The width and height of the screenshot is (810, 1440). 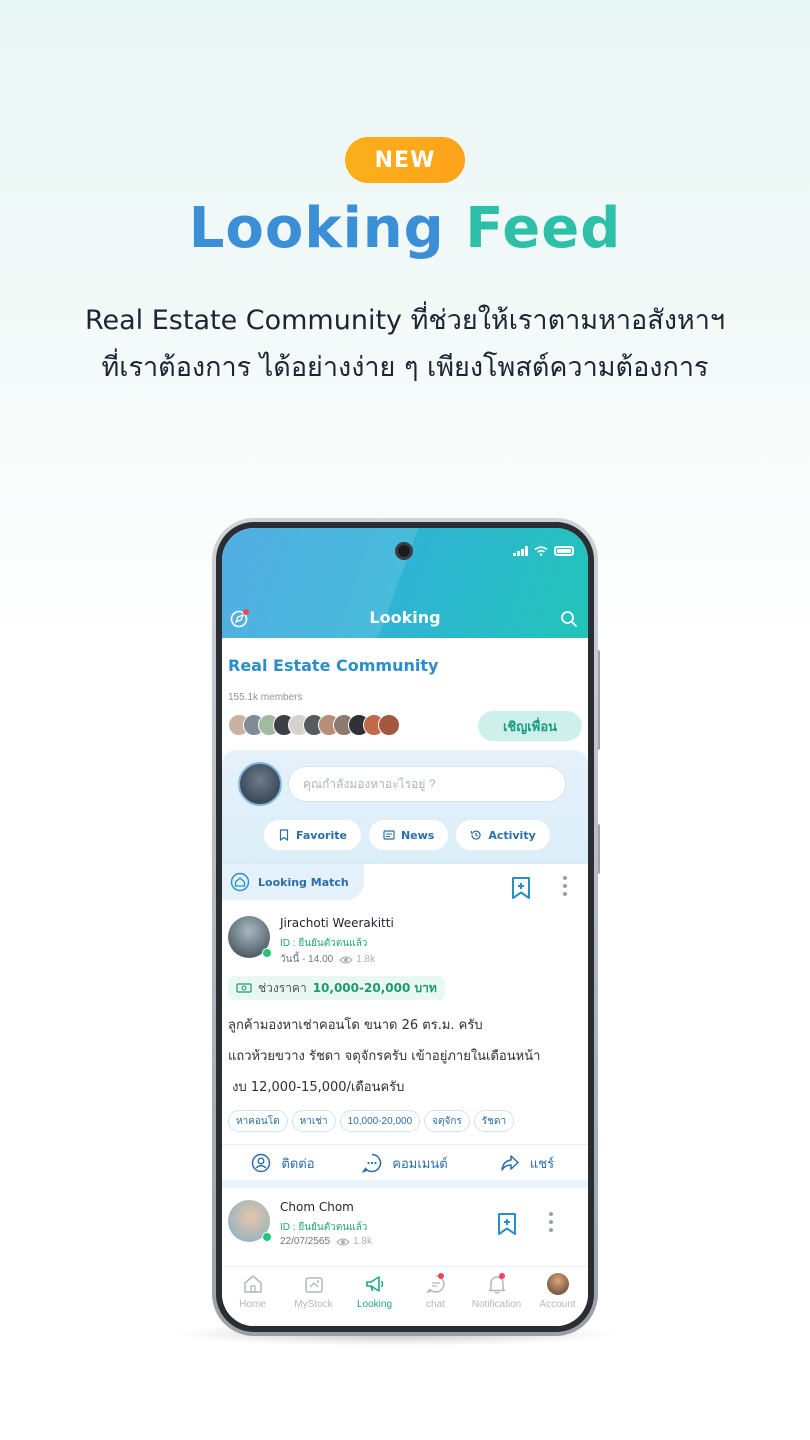 I want to click on nav-notification: Notification, so click(x=496, y=1299).